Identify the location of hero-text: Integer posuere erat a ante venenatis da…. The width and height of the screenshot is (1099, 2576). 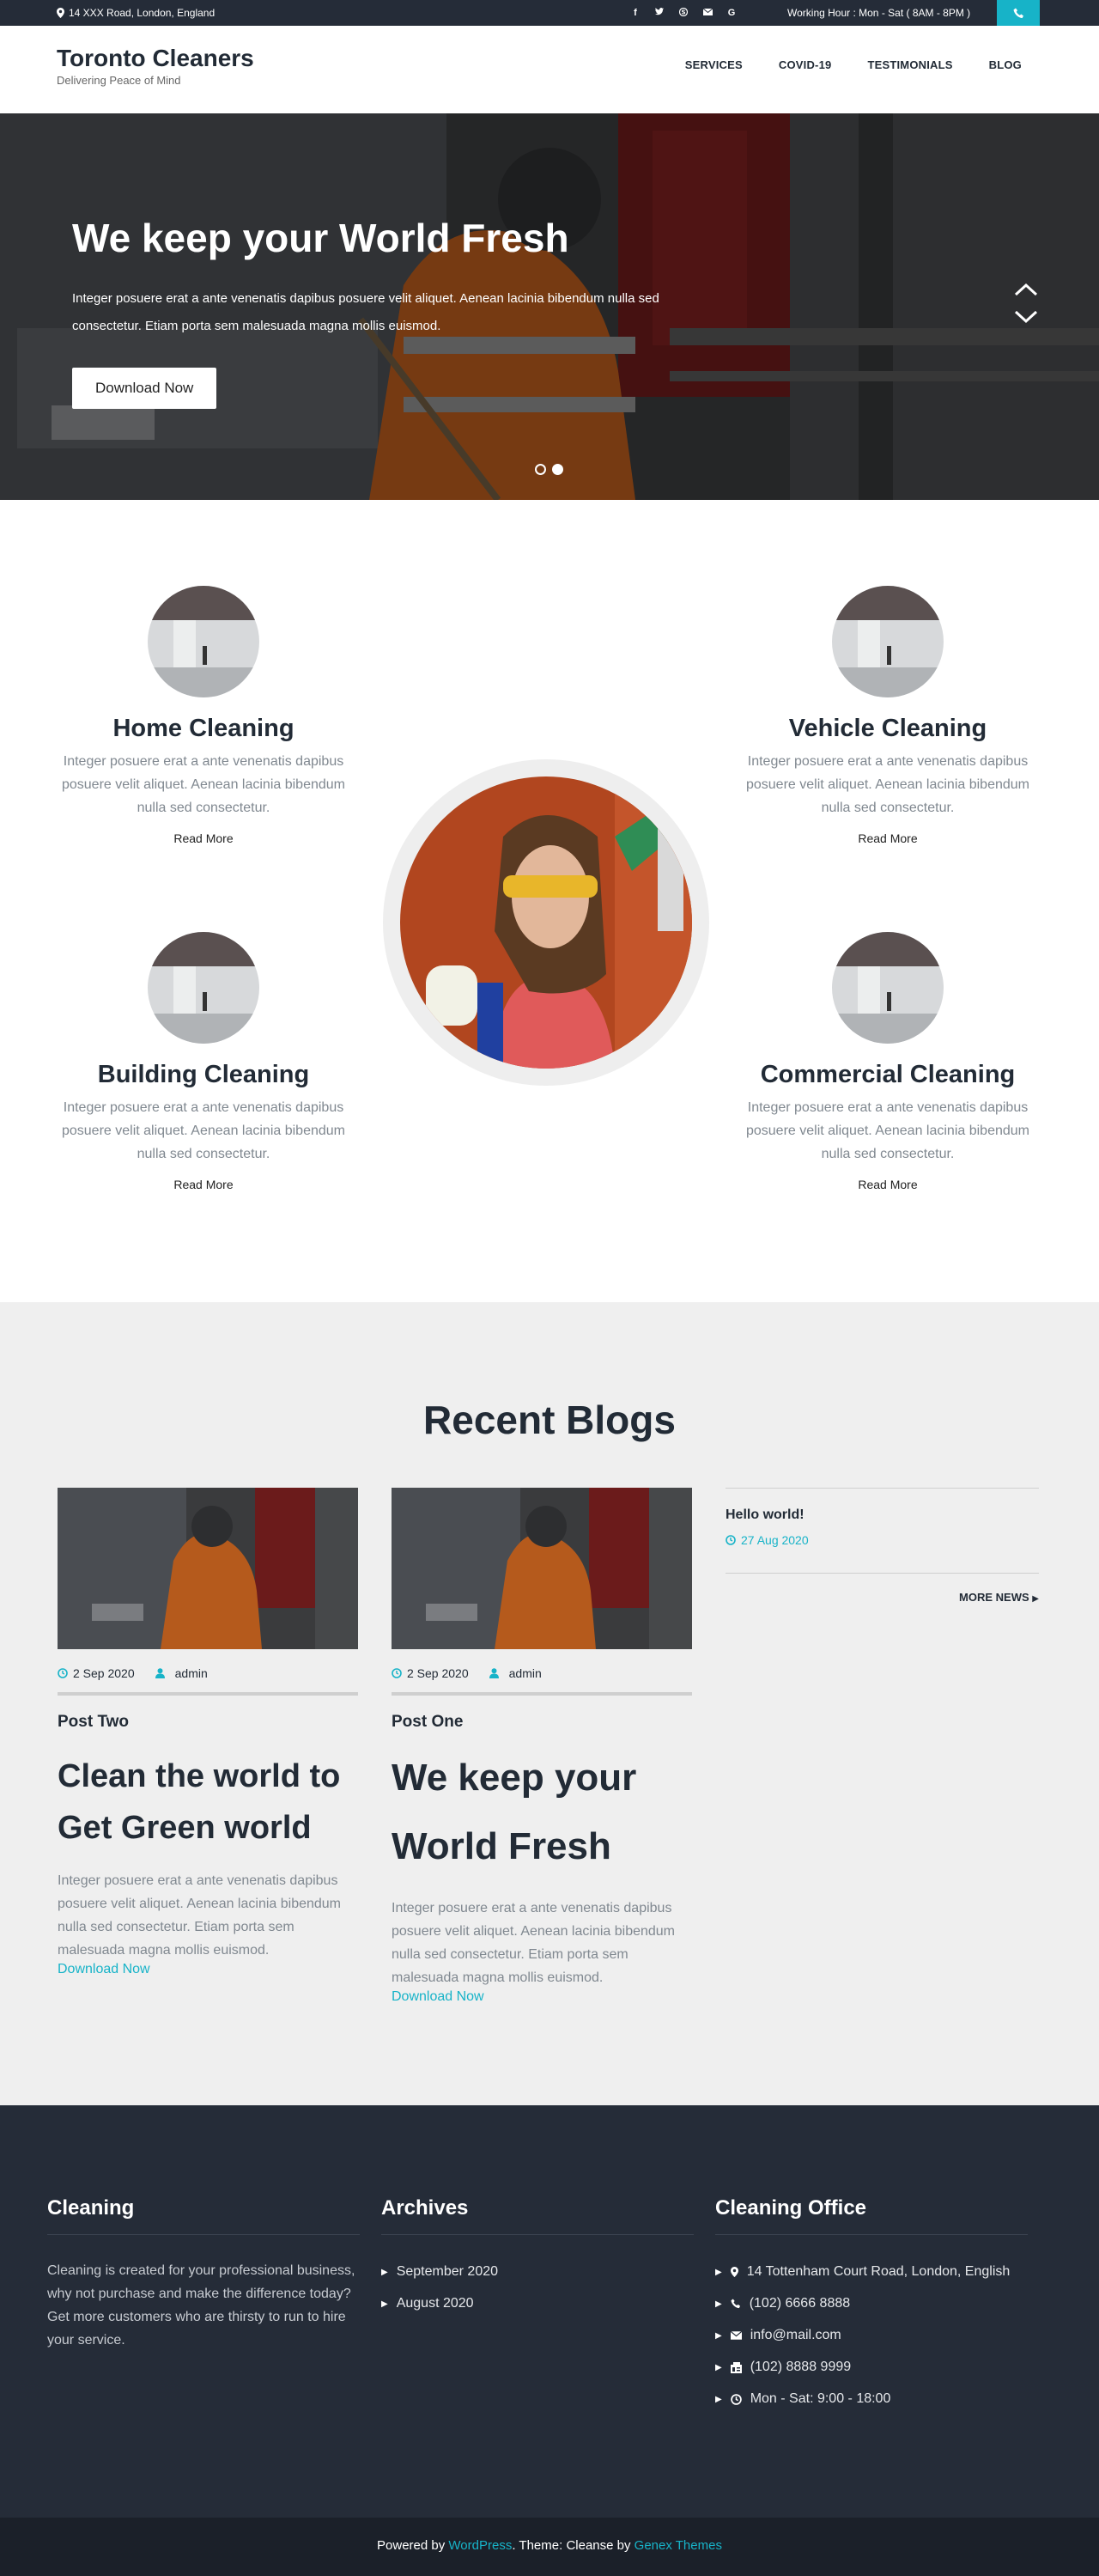
(365, 312).